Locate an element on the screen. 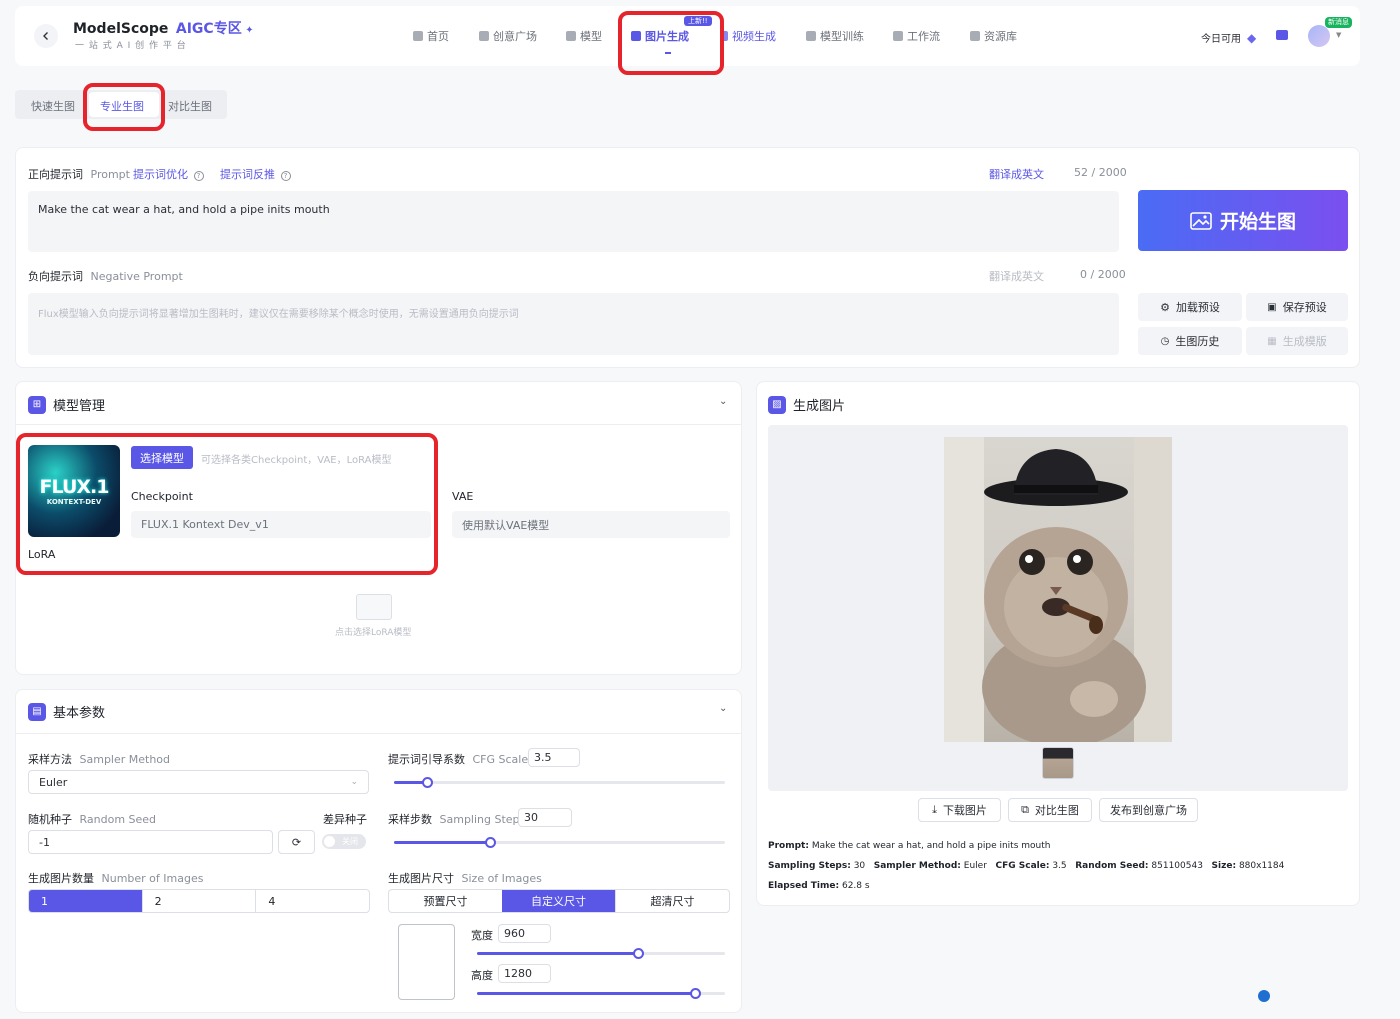  today-available: 今日可用 ◆ is located at coordinates (1229, 38).